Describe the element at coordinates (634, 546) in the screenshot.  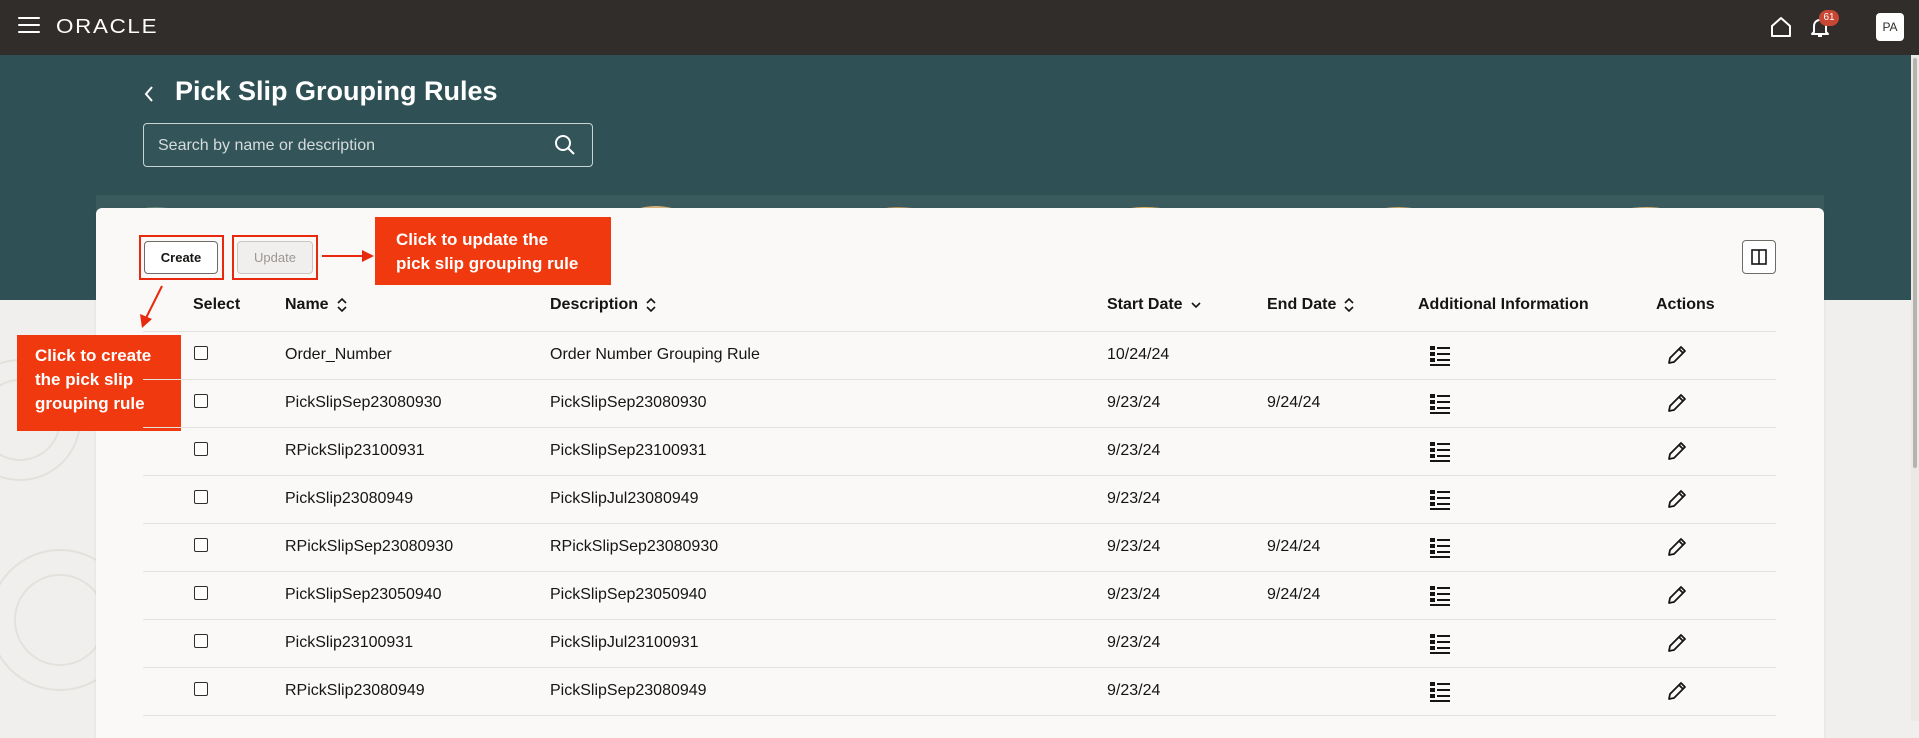
I see `cell-description: RPickSlipSep23080930` at that location.